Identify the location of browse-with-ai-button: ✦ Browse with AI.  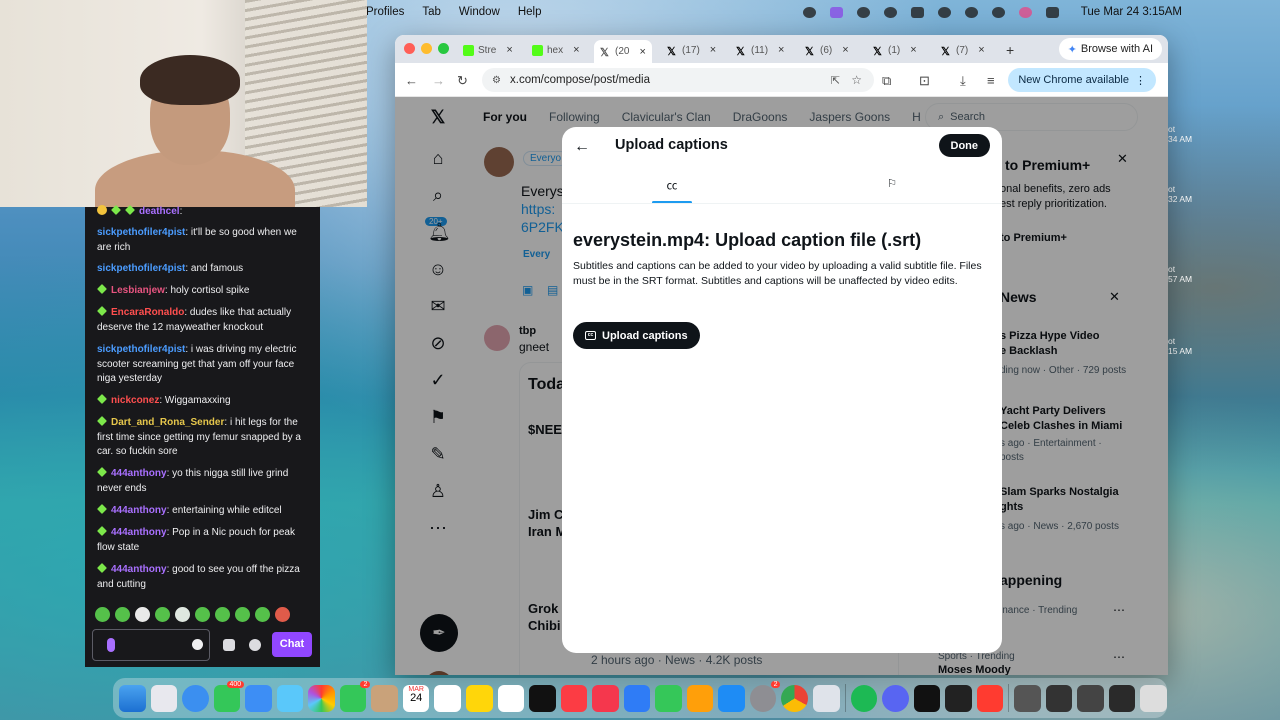
(1110, 49).